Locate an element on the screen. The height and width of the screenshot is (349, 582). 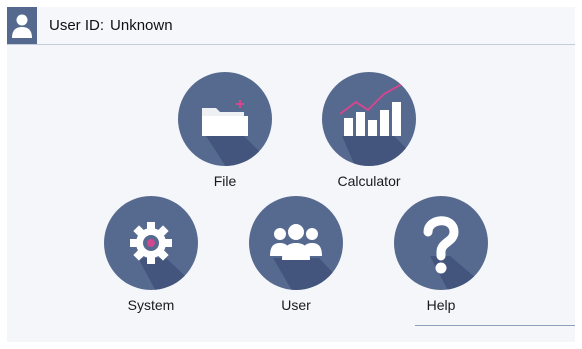
calculator-button: Calculator is located at coordinates (369, 142).